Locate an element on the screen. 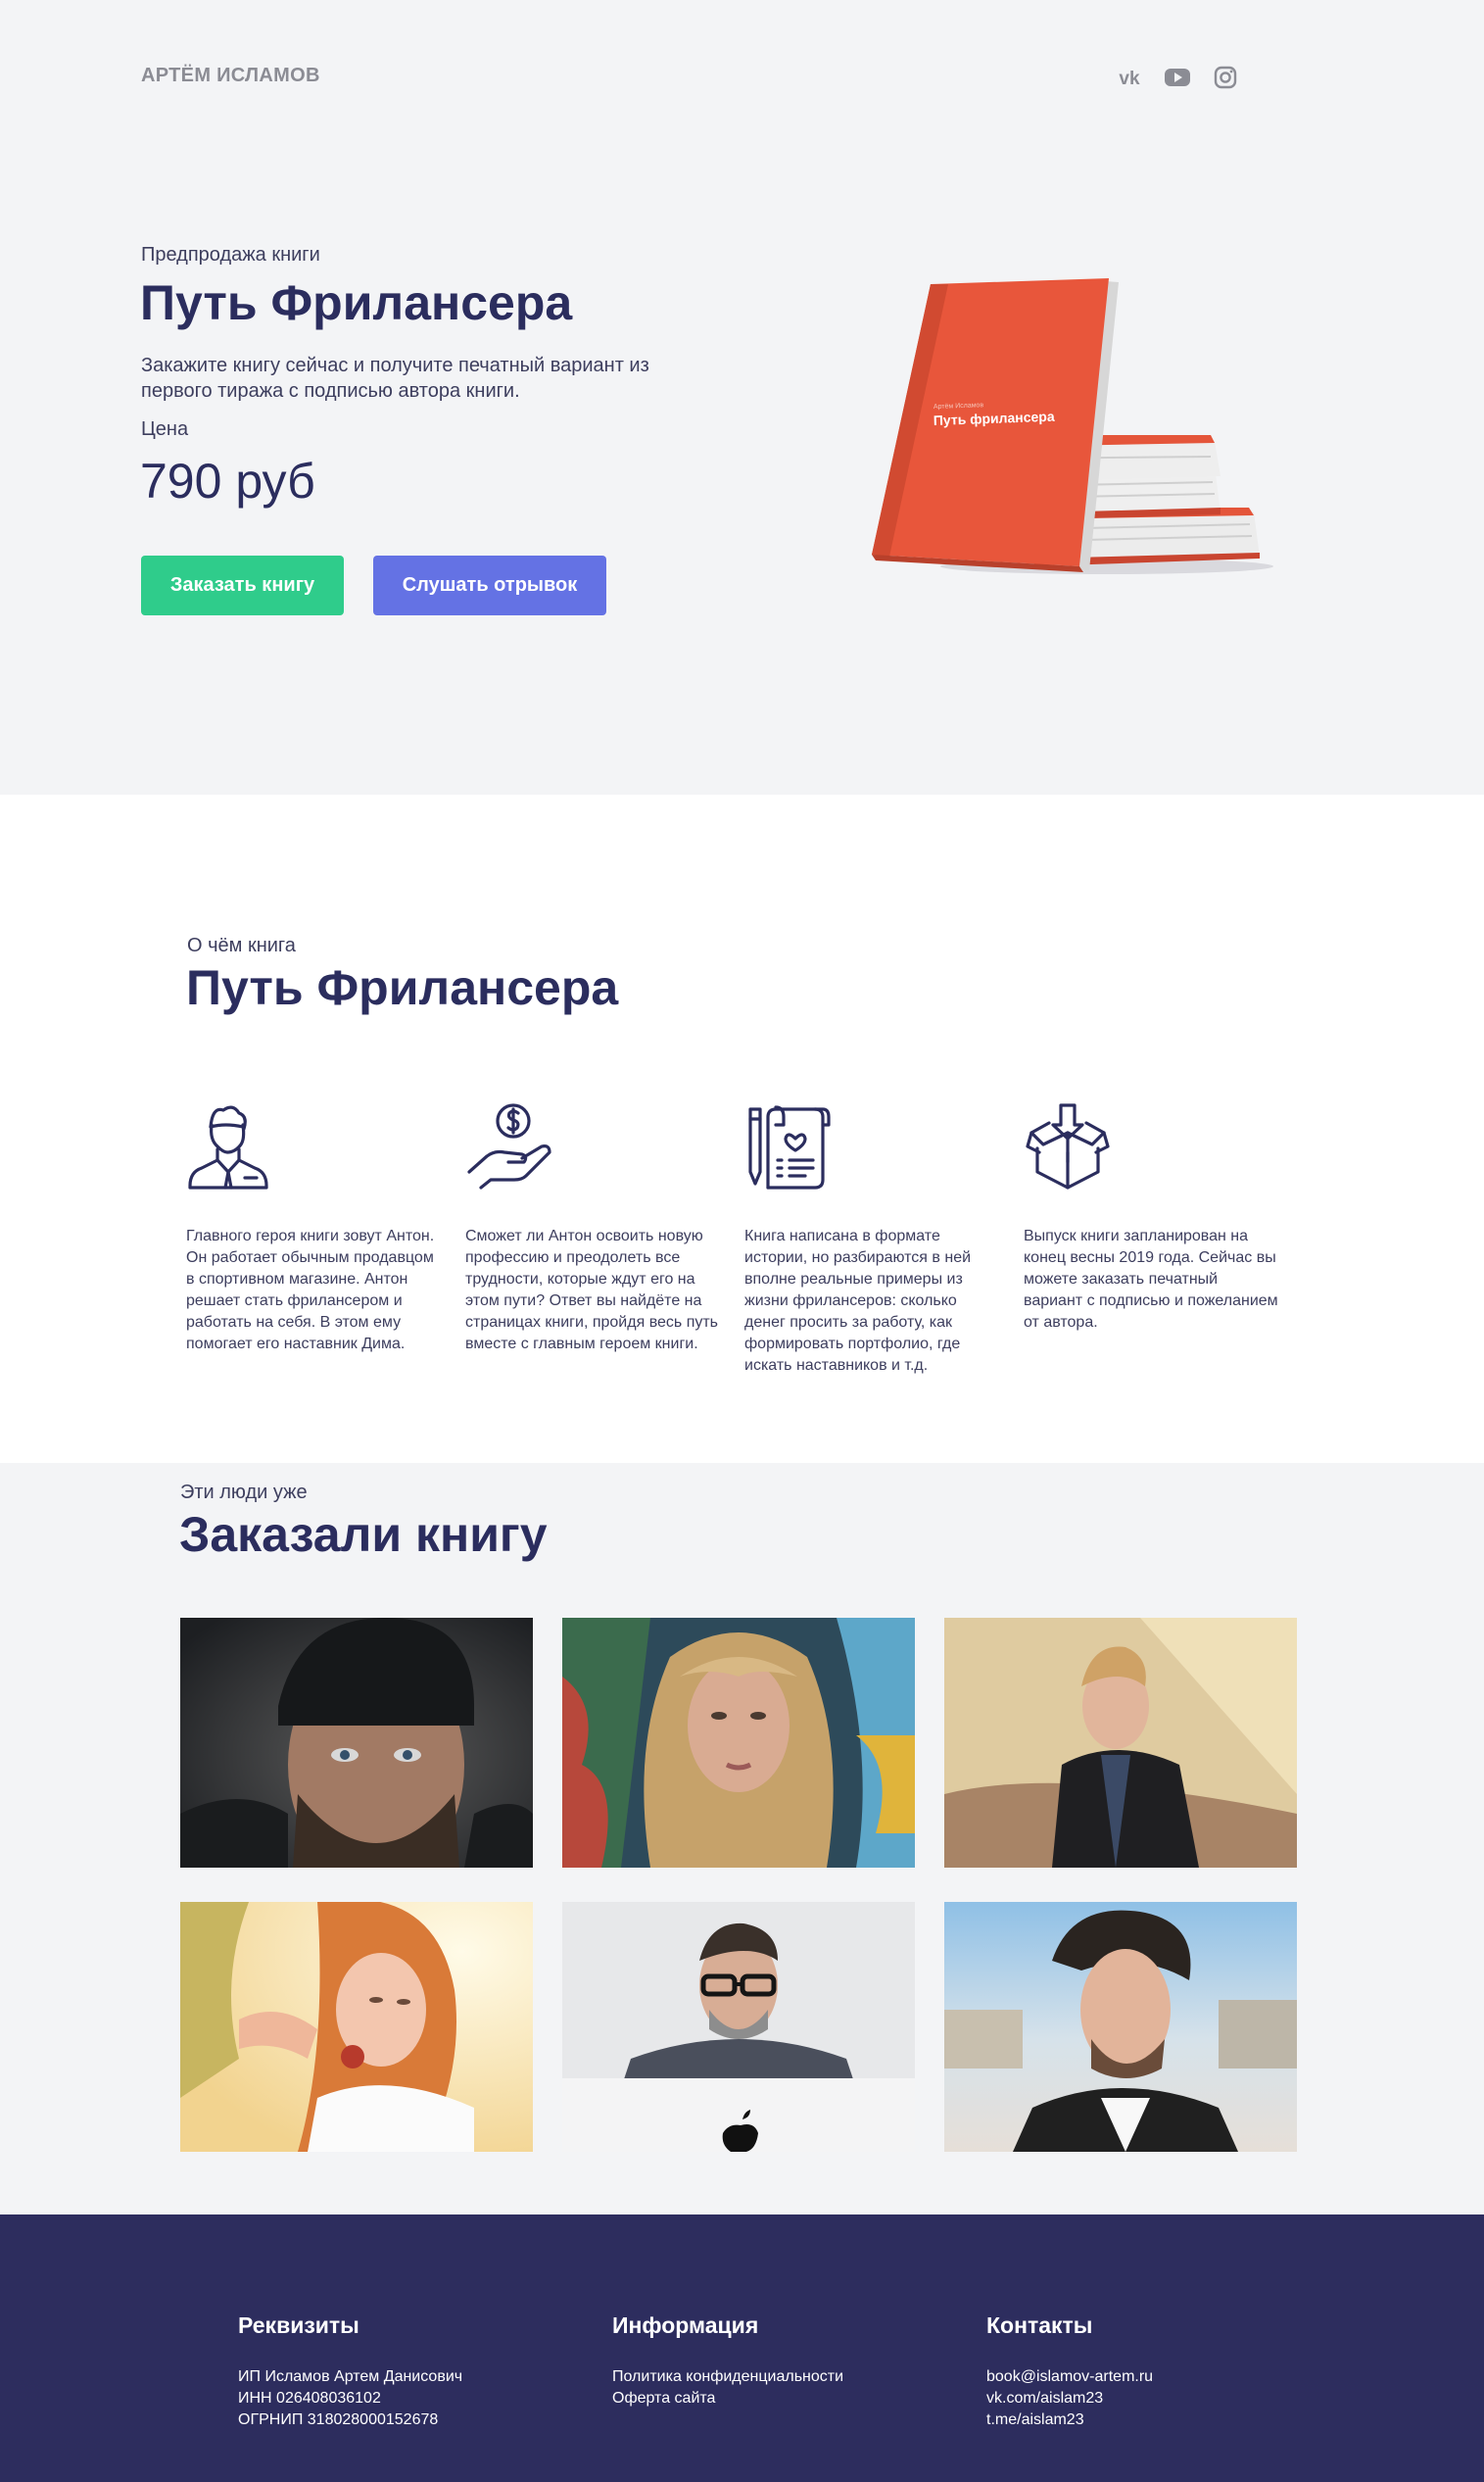 Image resolution: width=1484 pixels, height=2482 pixels. businessman-icon is located at coordinates (228, 1147).